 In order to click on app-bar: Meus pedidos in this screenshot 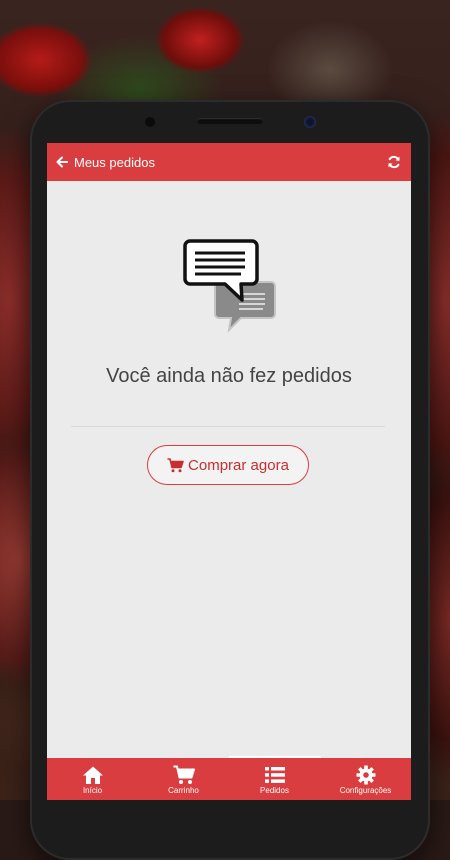, I will do `click(229, 162)`.